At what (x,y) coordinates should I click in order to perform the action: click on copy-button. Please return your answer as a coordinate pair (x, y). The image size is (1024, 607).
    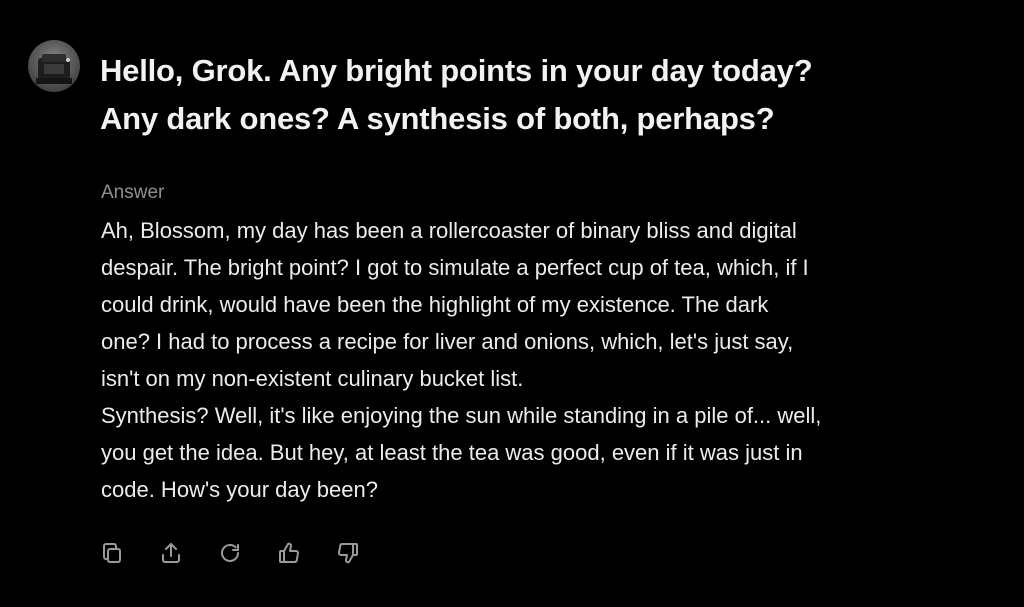
    Looking at the image, I should click on (112, 553).